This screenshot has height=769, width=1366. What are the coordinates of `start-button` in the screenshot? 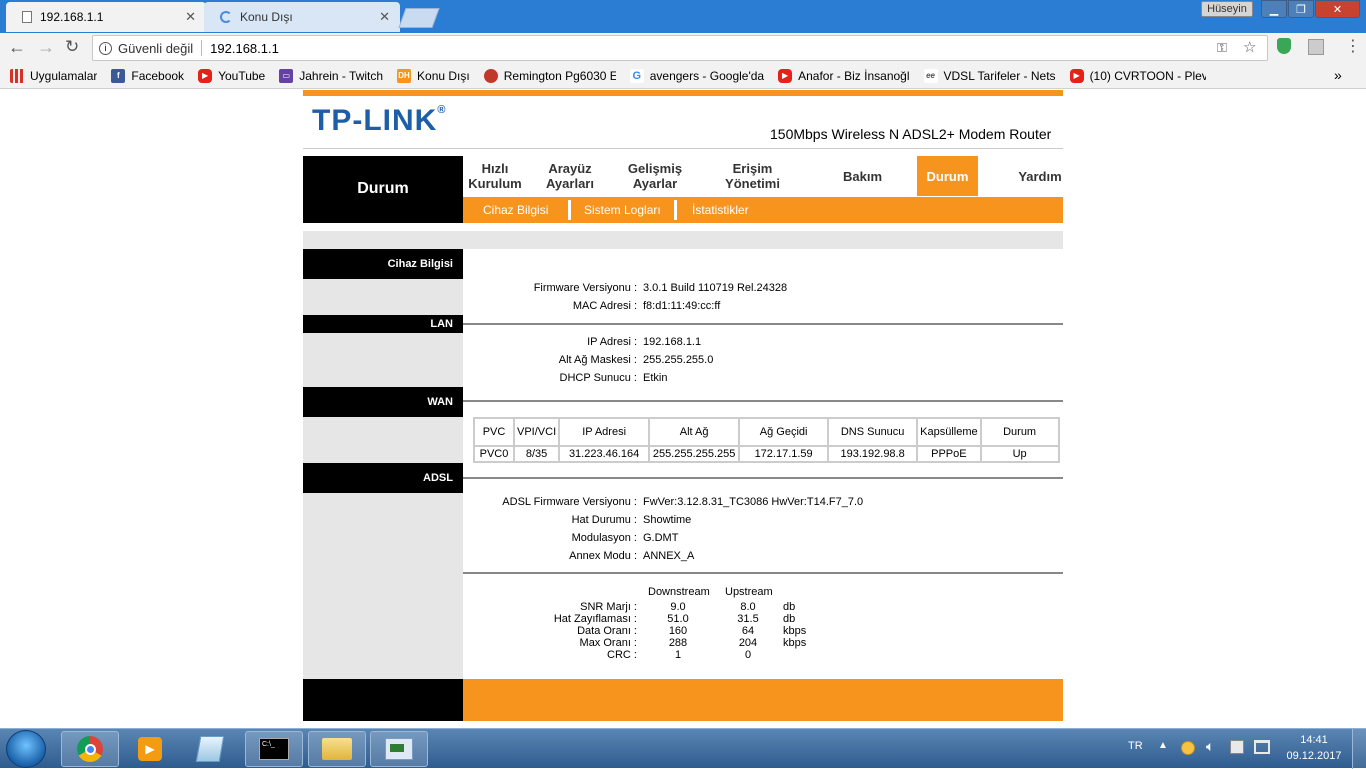 It's located at (26, 749).